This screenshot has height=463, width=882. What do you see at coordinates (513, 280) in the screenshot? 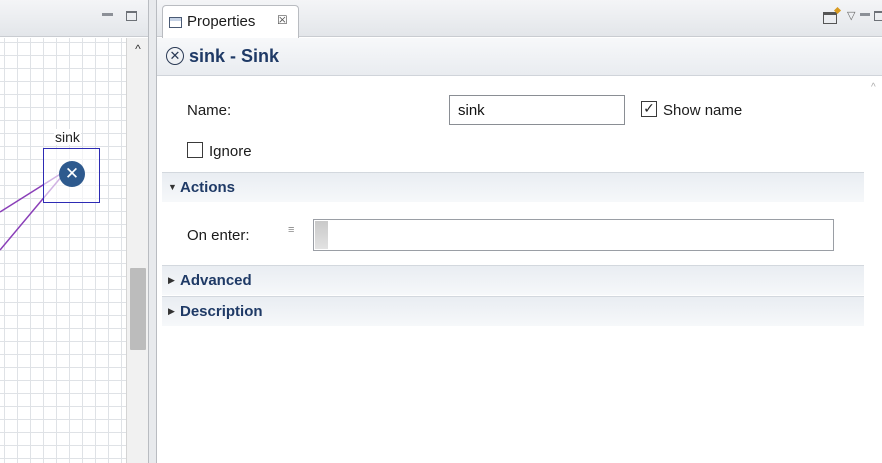
I see `advanced-section-header: ▶ Advanced` at bounding box center [513, 280].